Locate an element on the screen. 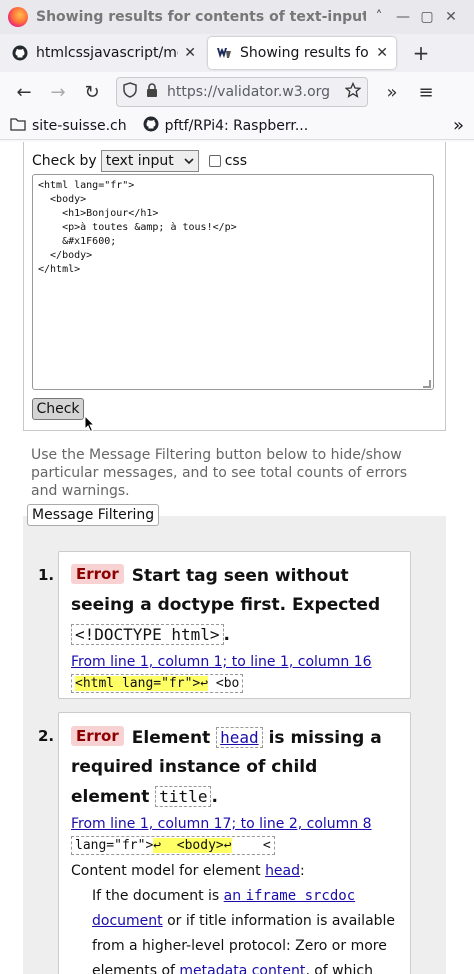 This screenshot has height=974, width=474. metadata-content-link: metadata content is located at coordinates (242, 968).